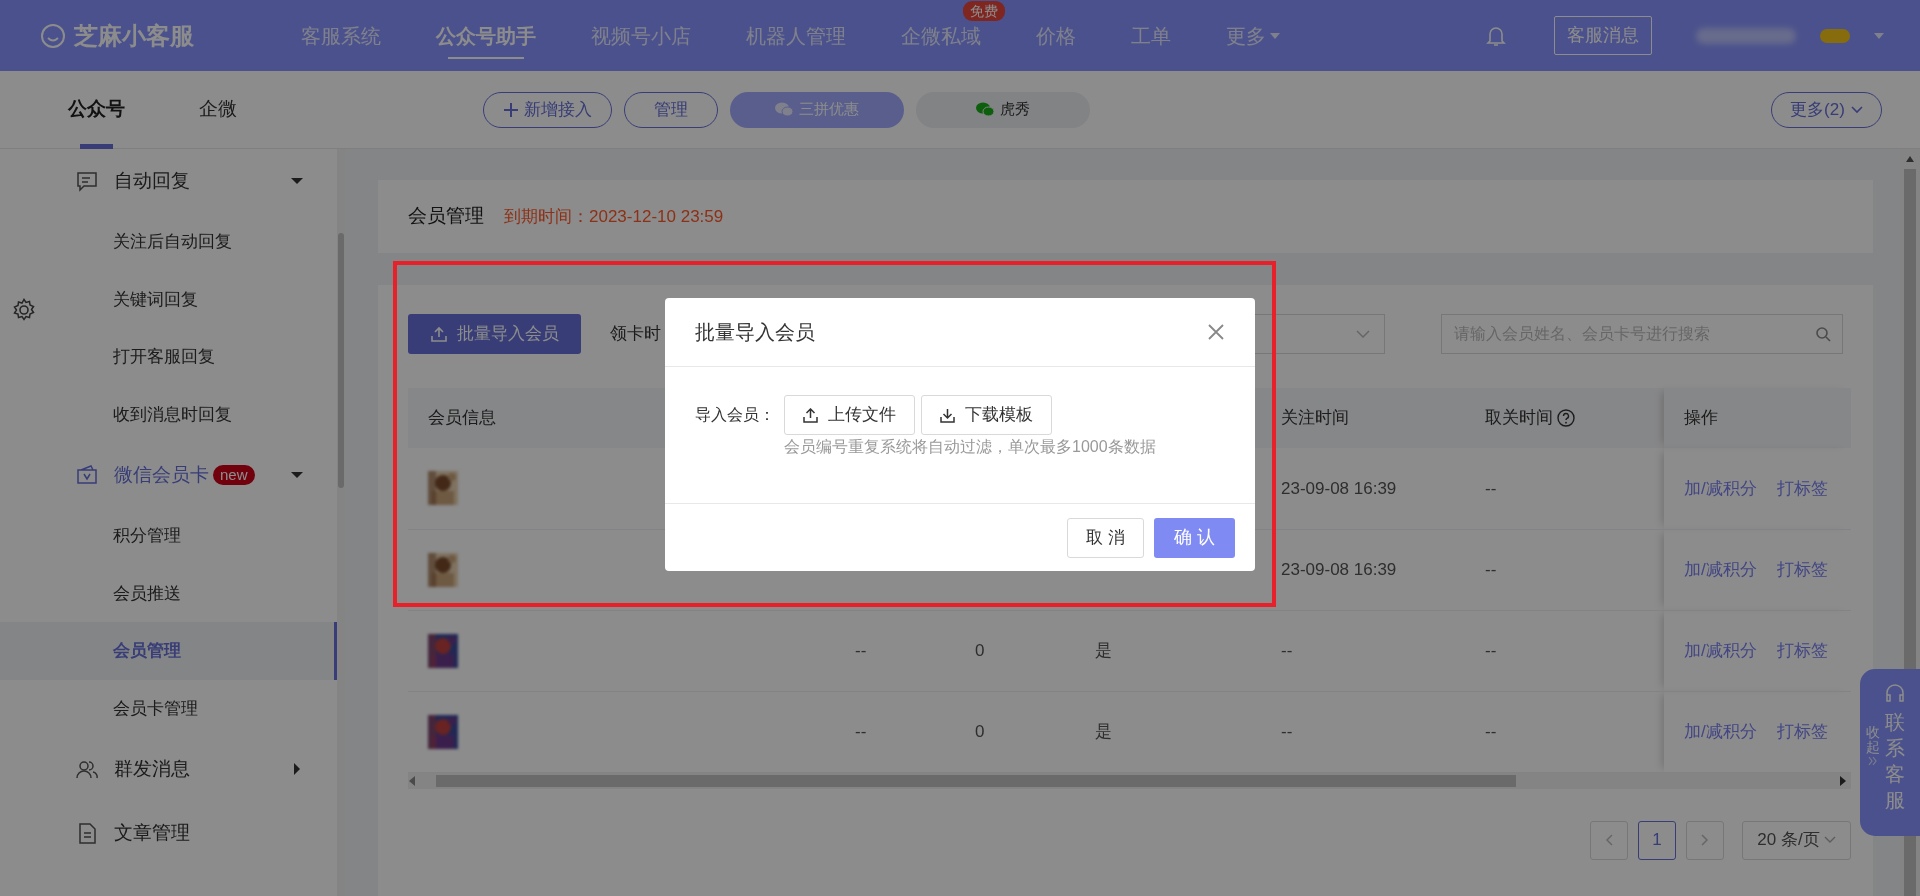  What do you see at coordinates (24, 310) in the screenshot?
I see `settings-icon` at bounding box center [24, 310].